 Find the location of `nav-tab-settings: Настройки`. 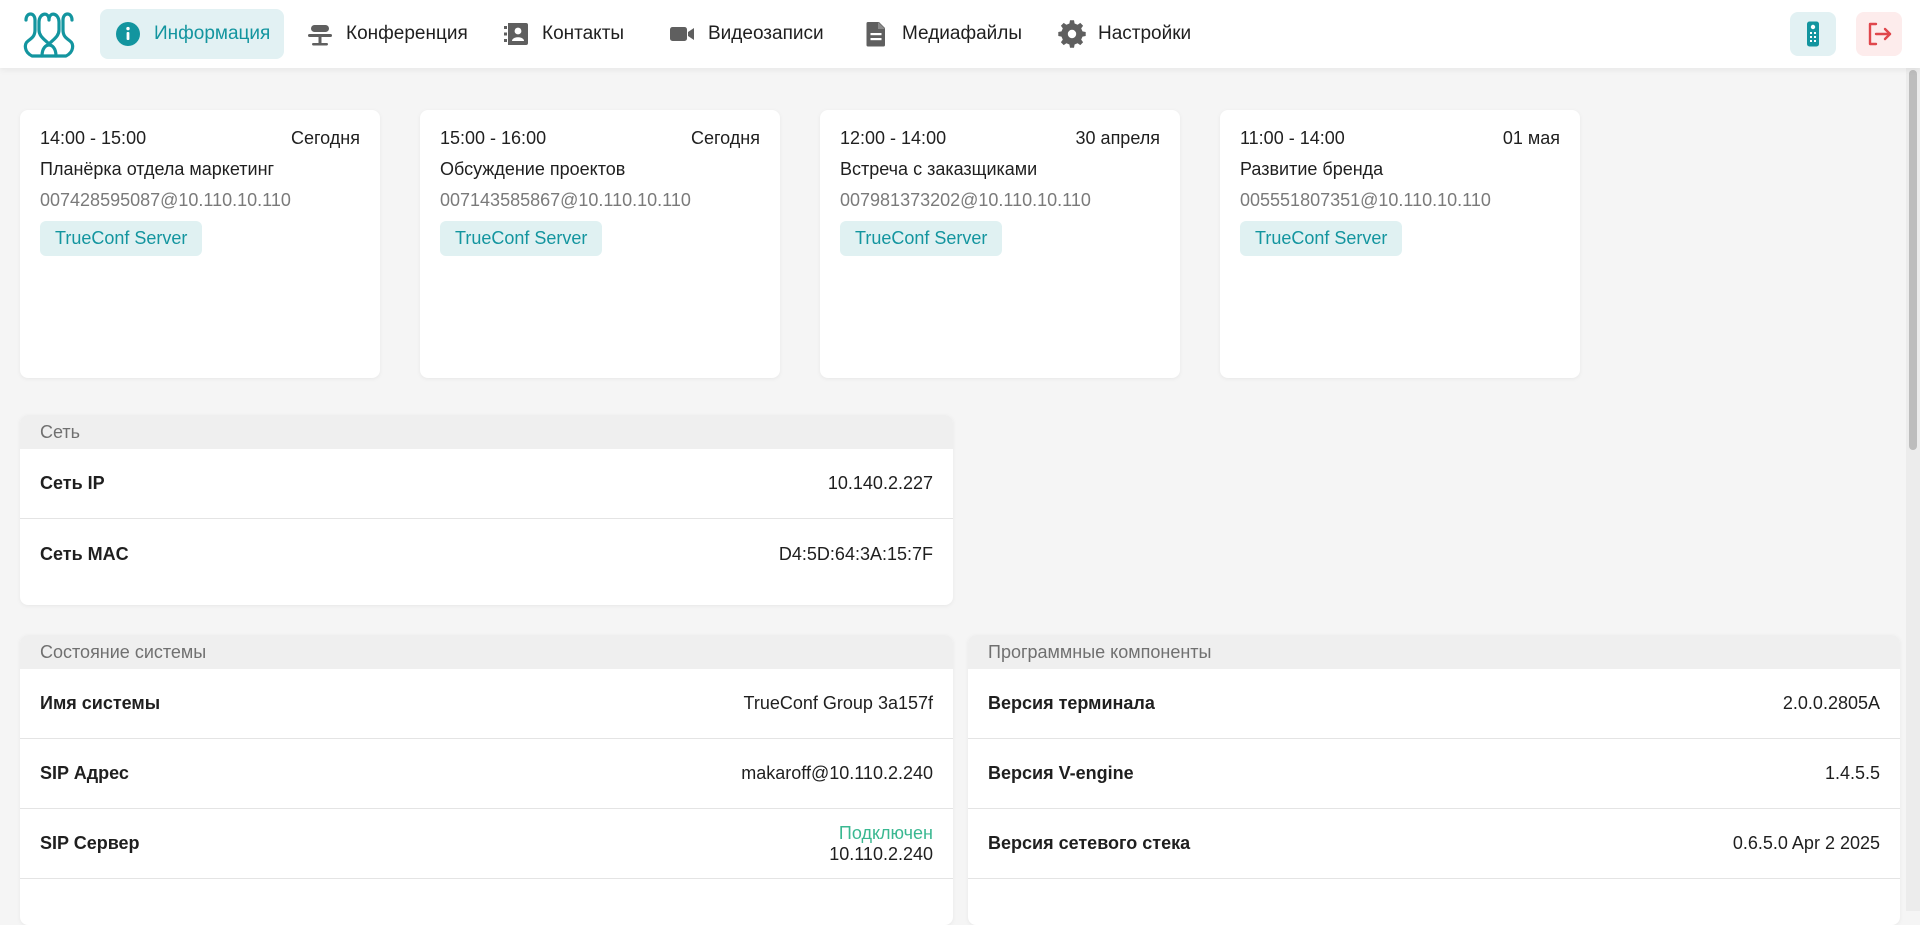

nav-tab-settings: Настройки is located at coordinates (1124, 34).